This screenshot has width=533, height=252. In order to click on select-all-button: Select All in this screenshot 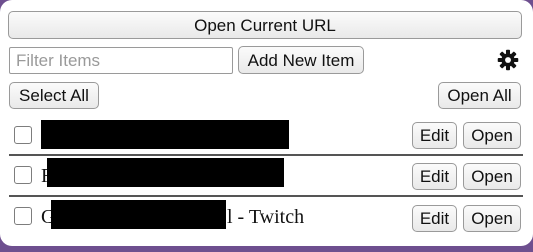, I will do `click(54, 95)`.